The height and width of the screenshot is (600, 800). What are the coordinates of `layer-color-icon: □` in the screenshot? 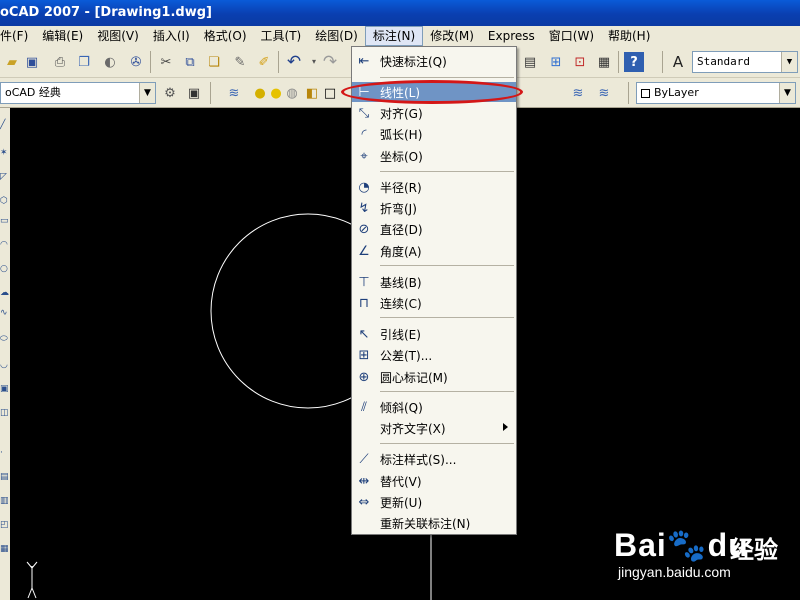 It's located at (330, 93).